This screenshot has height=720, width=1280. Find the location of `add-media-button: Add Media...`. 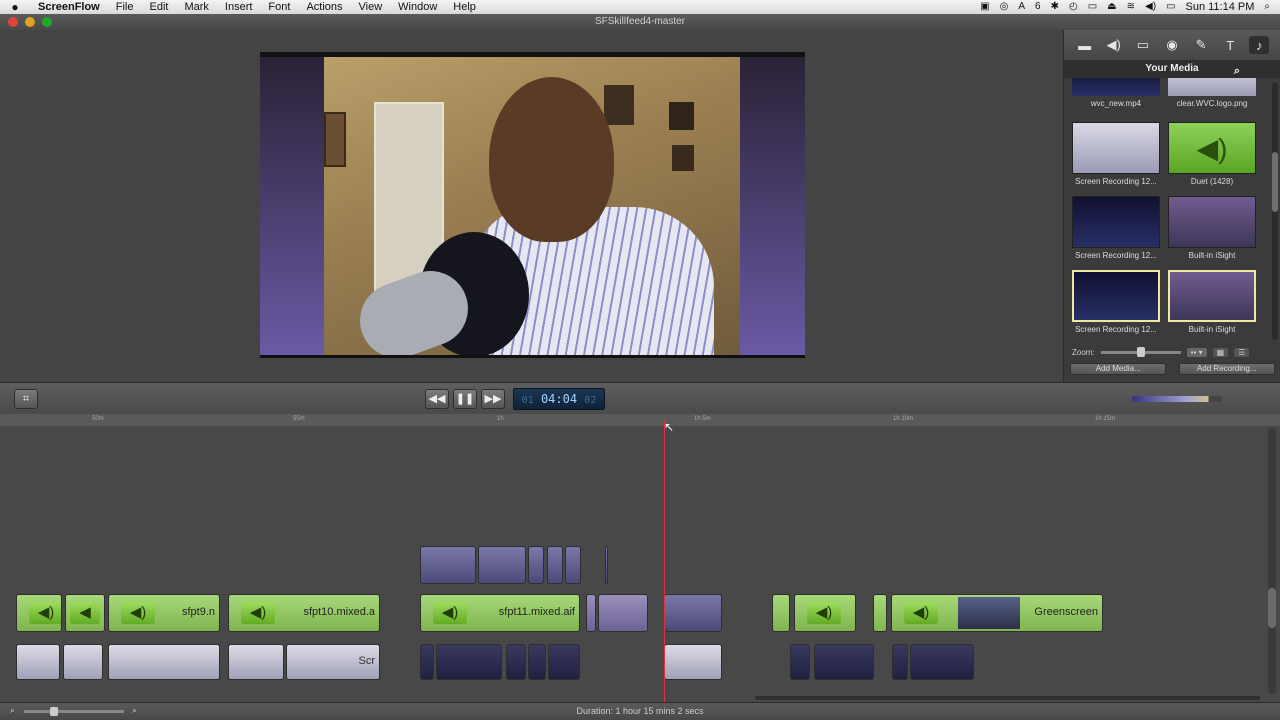

add-media-button: Add Media... is located at coordinates (1118, 369).